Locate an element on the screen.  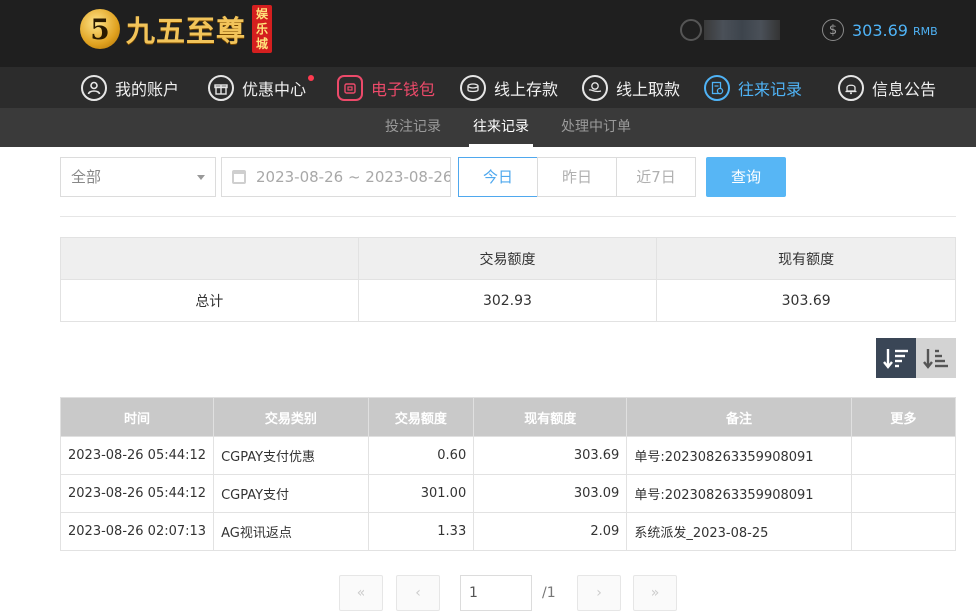
cell-balance: 2.09 is located at coordinates (550, 531).